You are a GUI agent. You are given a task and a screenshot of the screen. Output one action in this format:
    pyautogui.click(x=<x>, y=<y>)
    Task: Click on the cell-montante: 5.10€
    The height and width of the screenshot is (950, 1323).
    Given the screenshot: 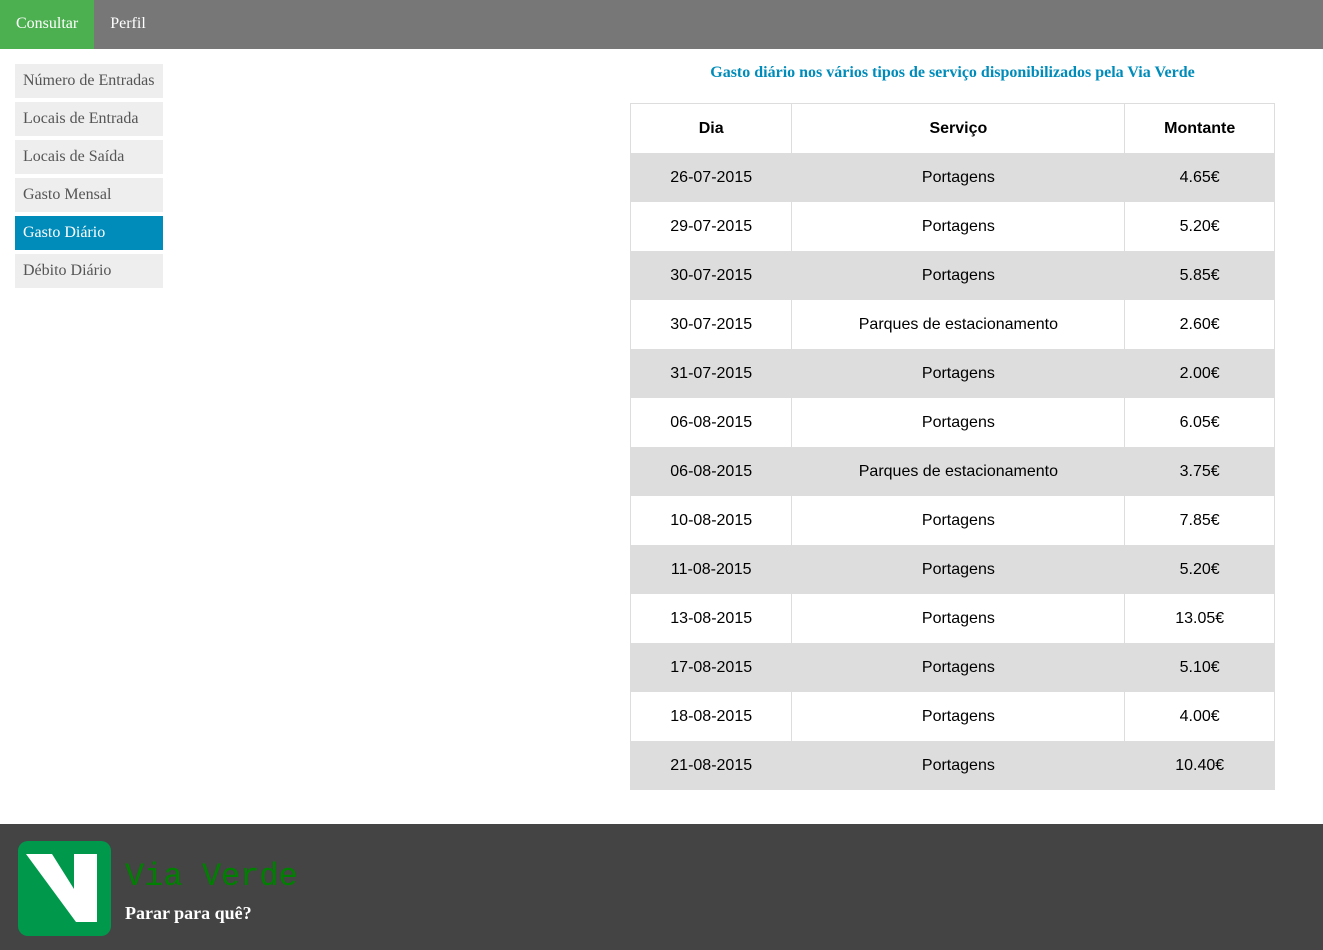 What is the action you would take?
    pyautogui.click(x=1199, y=667)
    